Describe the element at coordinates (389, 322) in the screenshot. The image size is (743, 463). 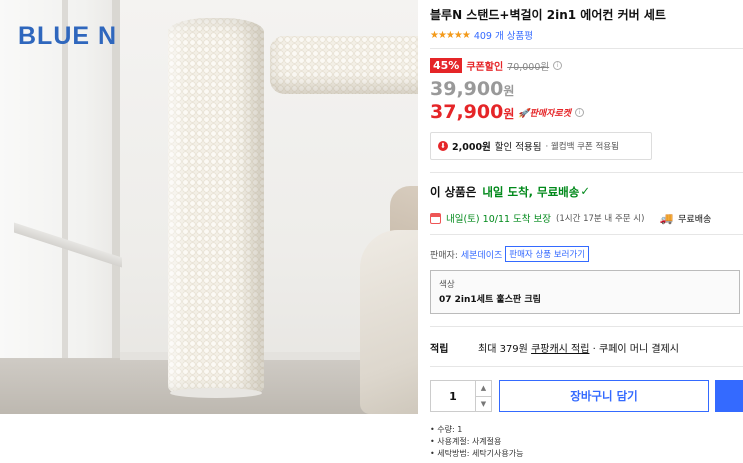
I see `sofa` at that location.